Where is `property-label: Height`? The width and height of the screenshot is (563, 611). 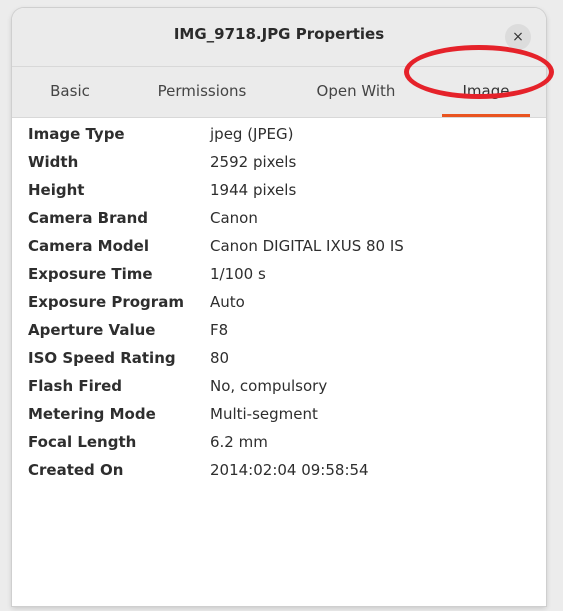
property-label: Height is located at coordinates (56, 190).